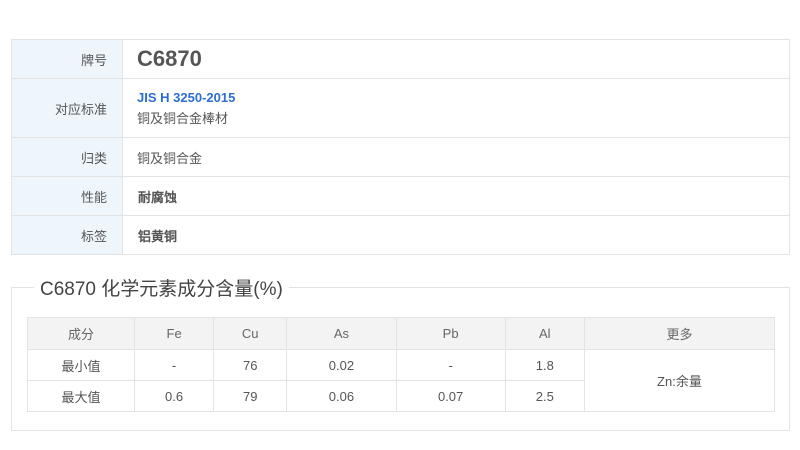 The height and width of the screenshot is (450, 800). Describe the element at coordinates (174, 333) in the screenshot. I see `header-cell: Fe` at that location.